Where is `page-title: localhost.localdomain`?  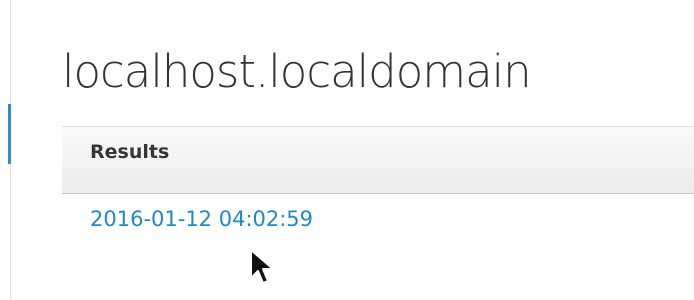
page-title: localhost.localdomain is located at coordinates (297, 71).